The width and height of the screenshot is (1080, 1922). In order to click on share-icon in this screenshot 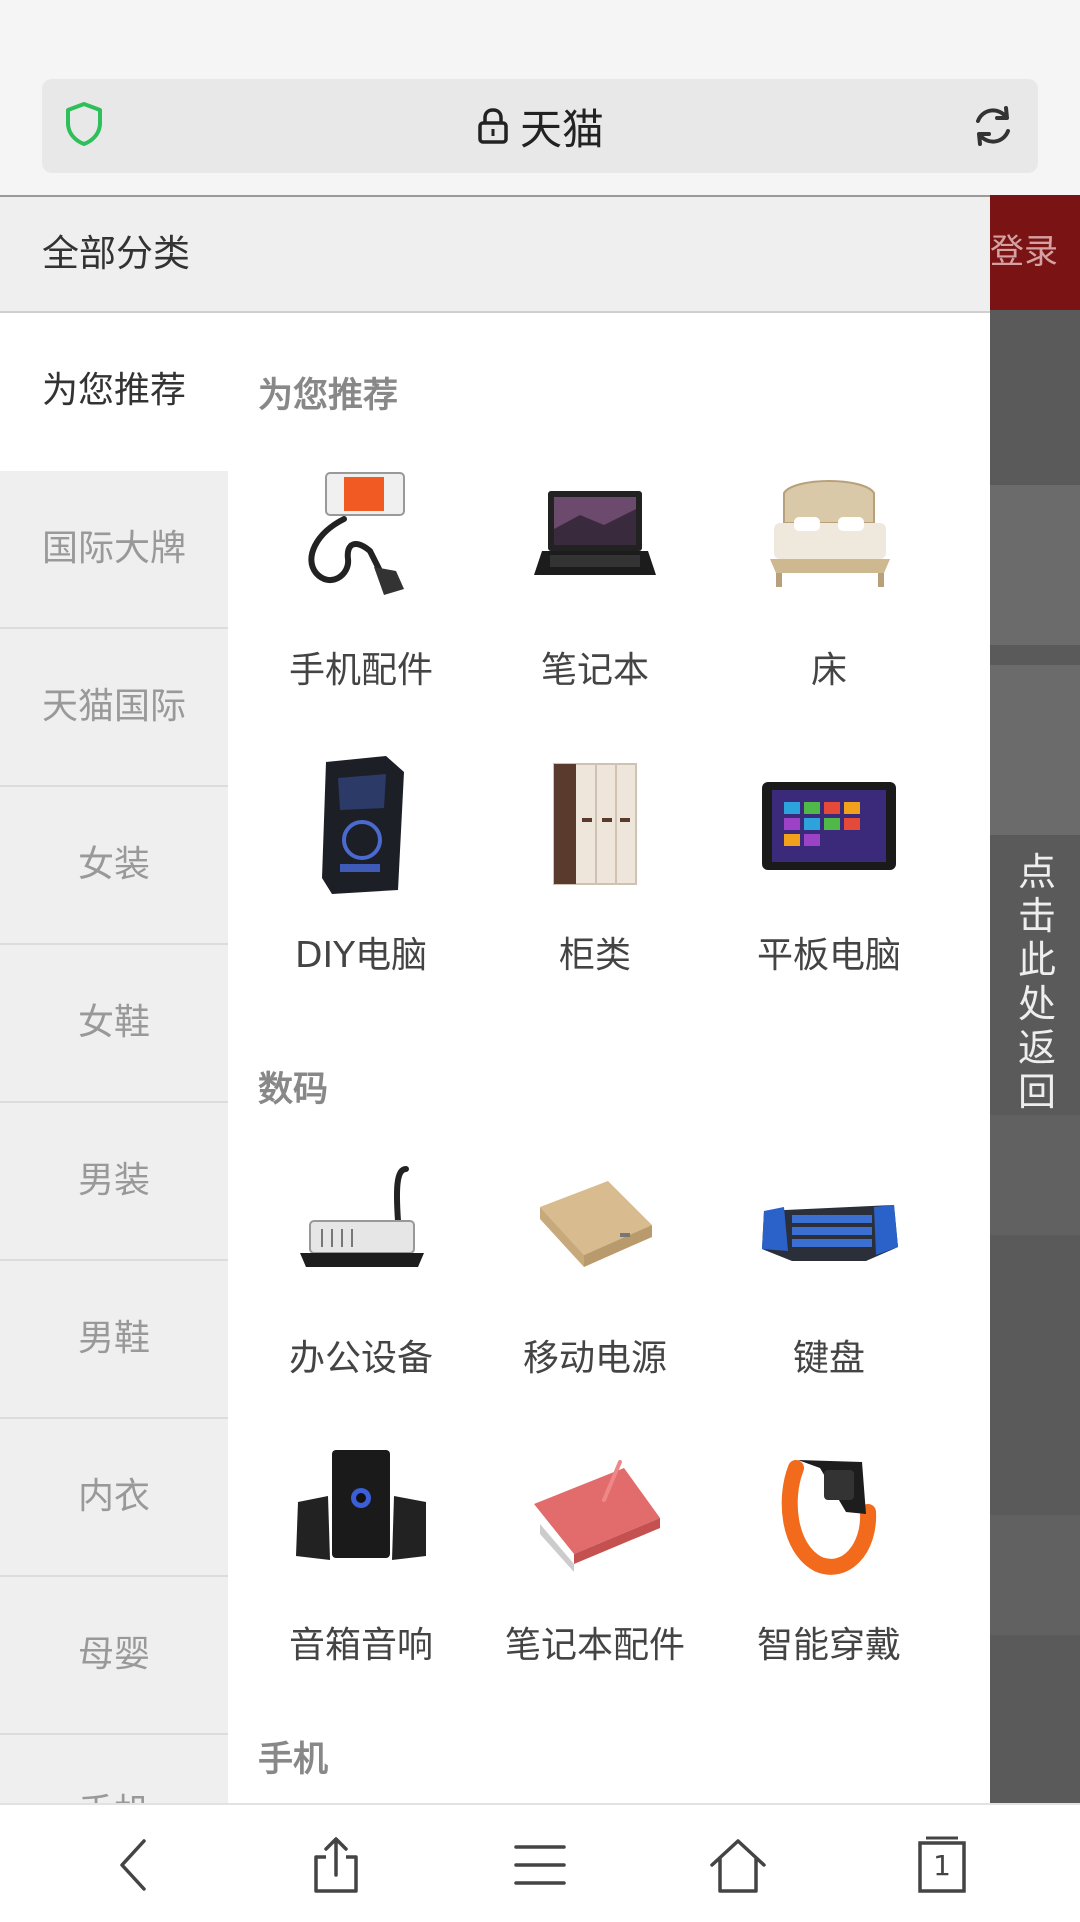, I will do `click(336, 1865)`.